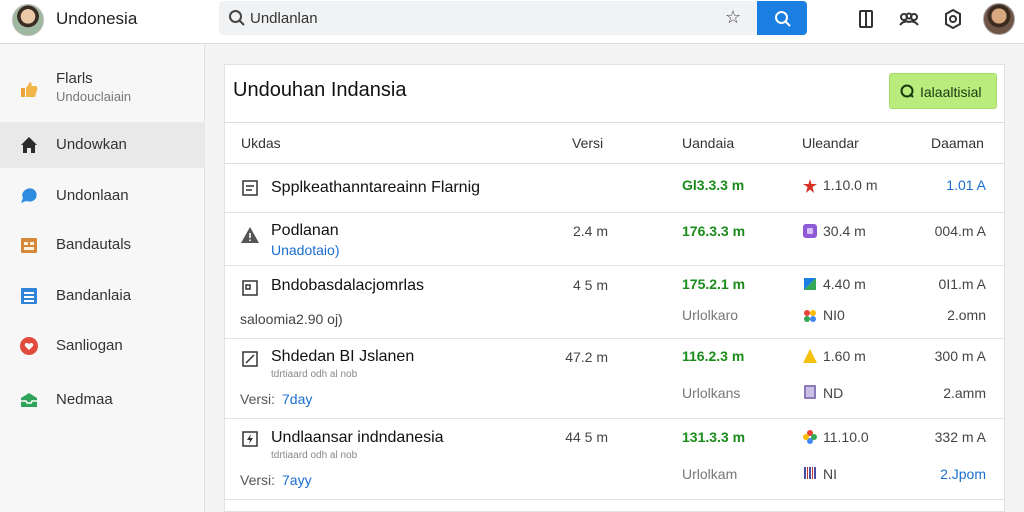 The image size is (1024, 512). What do you see at coordinates (733, 17) in the screenshot?
I see `star-icon: ☆` at bounding box center [733, 17].